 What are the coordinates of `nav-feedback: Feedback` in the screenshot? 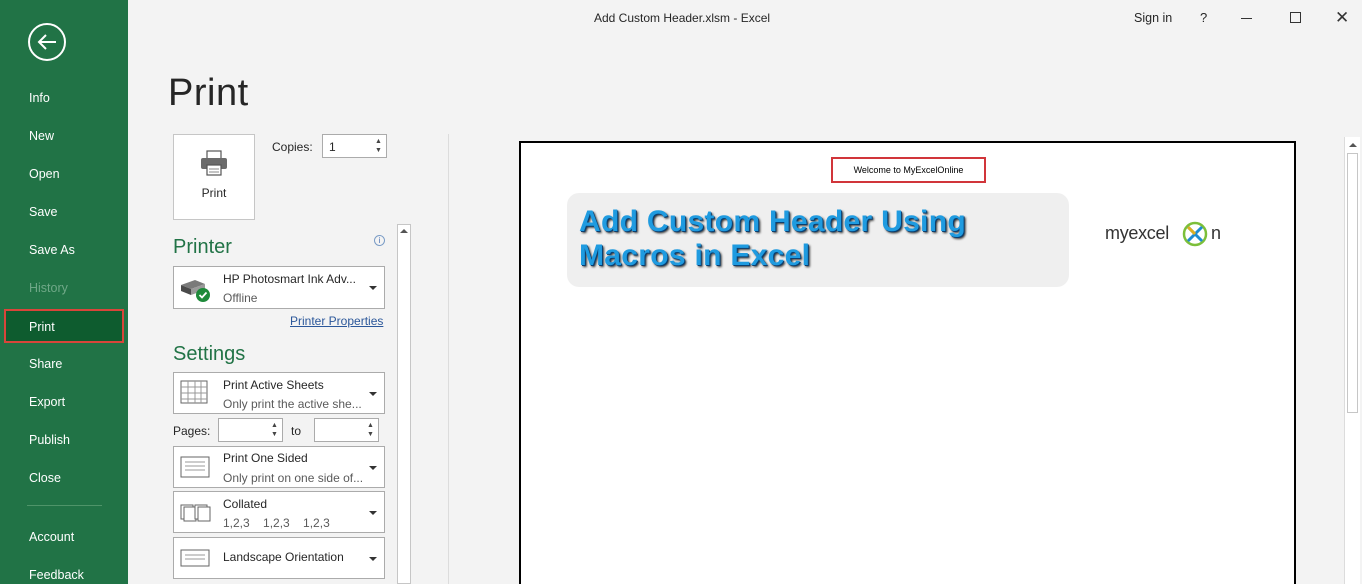 It's located at (64, 570).